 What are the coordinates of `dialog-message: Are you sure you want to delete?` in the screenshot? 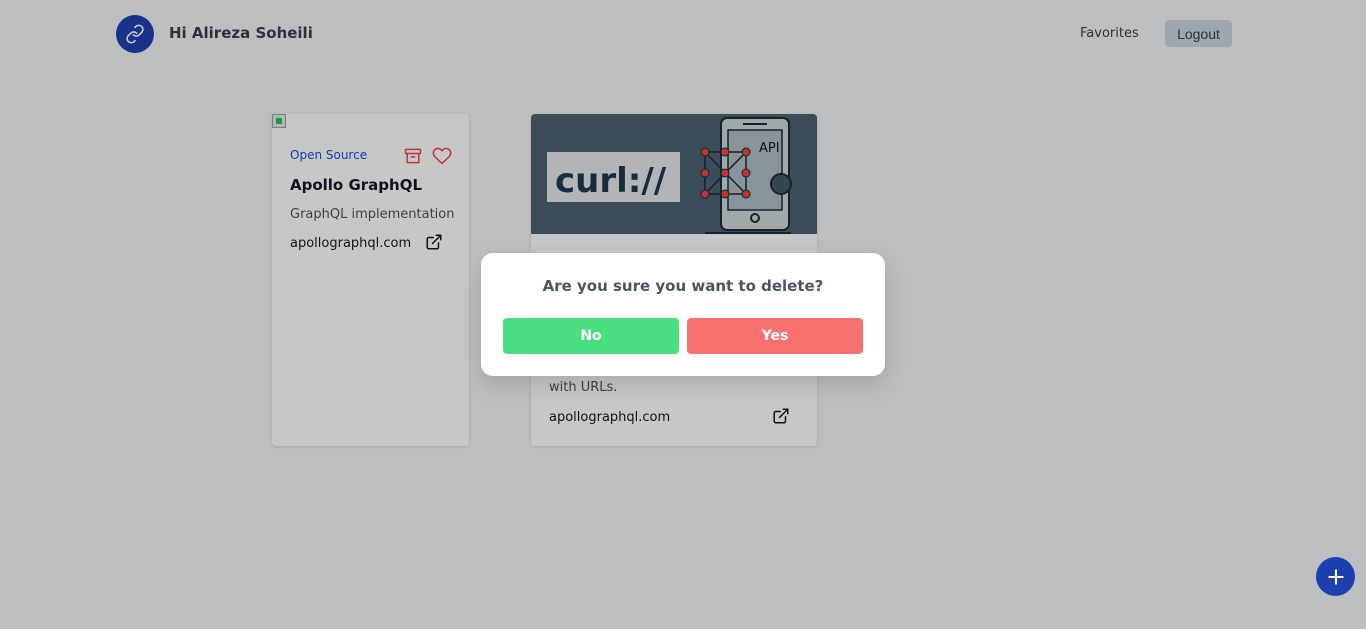 It's located at (683, 286).